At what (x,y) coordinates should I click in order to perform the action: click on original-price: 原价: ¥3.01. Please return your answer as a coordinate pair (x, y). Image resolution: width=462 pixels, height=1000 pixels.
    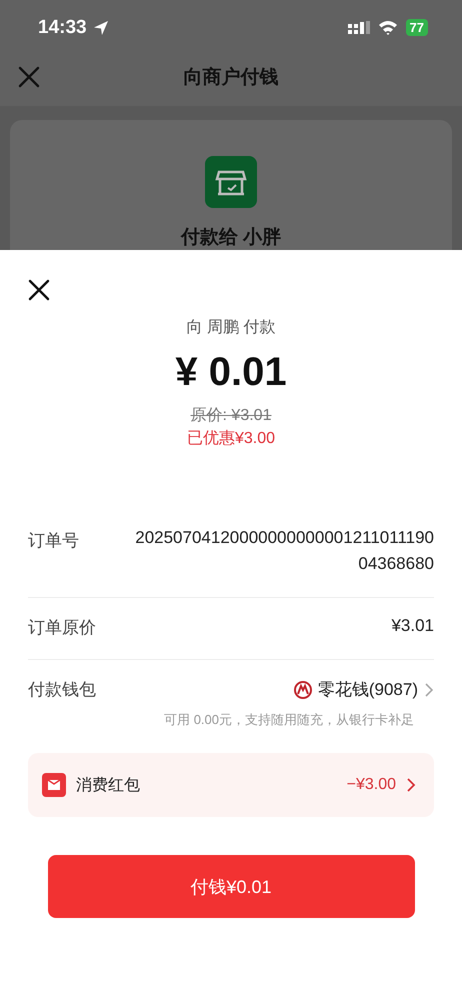
    Looking at the image, I should click on (231, 416).